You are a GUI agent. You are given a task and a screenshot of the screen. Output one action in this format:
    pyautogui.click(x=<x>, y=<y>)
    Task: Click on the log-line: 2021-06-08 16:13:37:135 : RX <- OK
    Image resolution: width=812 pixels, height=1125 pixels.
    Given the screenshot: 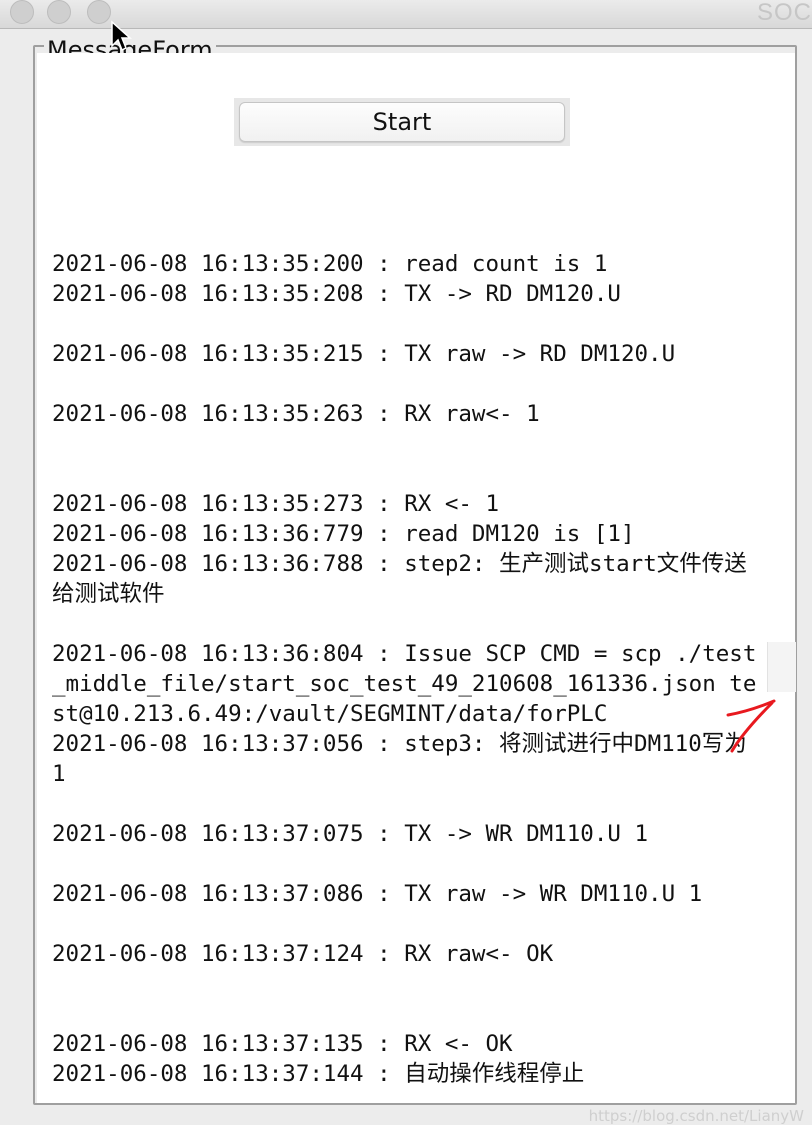 What is the action you would take?
    pyautogui.click(x=282, y=1044)
    